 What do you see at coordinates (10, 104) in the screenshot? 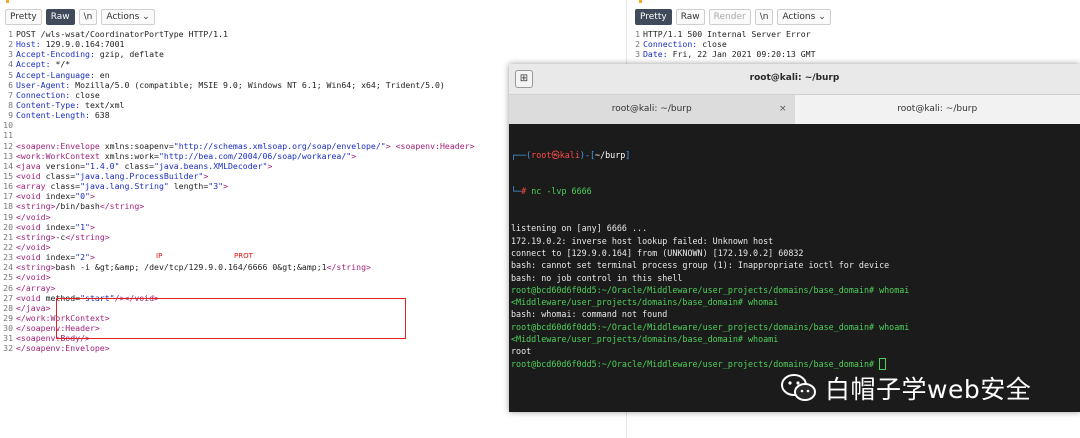
I see `line-number: 8` at bounding box center [10, 104].